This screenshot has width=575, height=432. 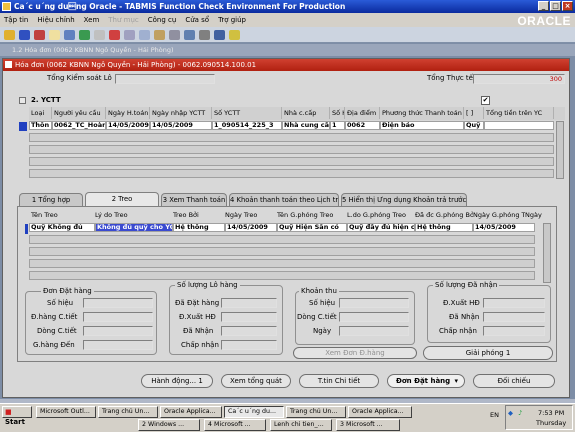 I want to click on menu-tools: Công cụ, so click(x=162, y=20).